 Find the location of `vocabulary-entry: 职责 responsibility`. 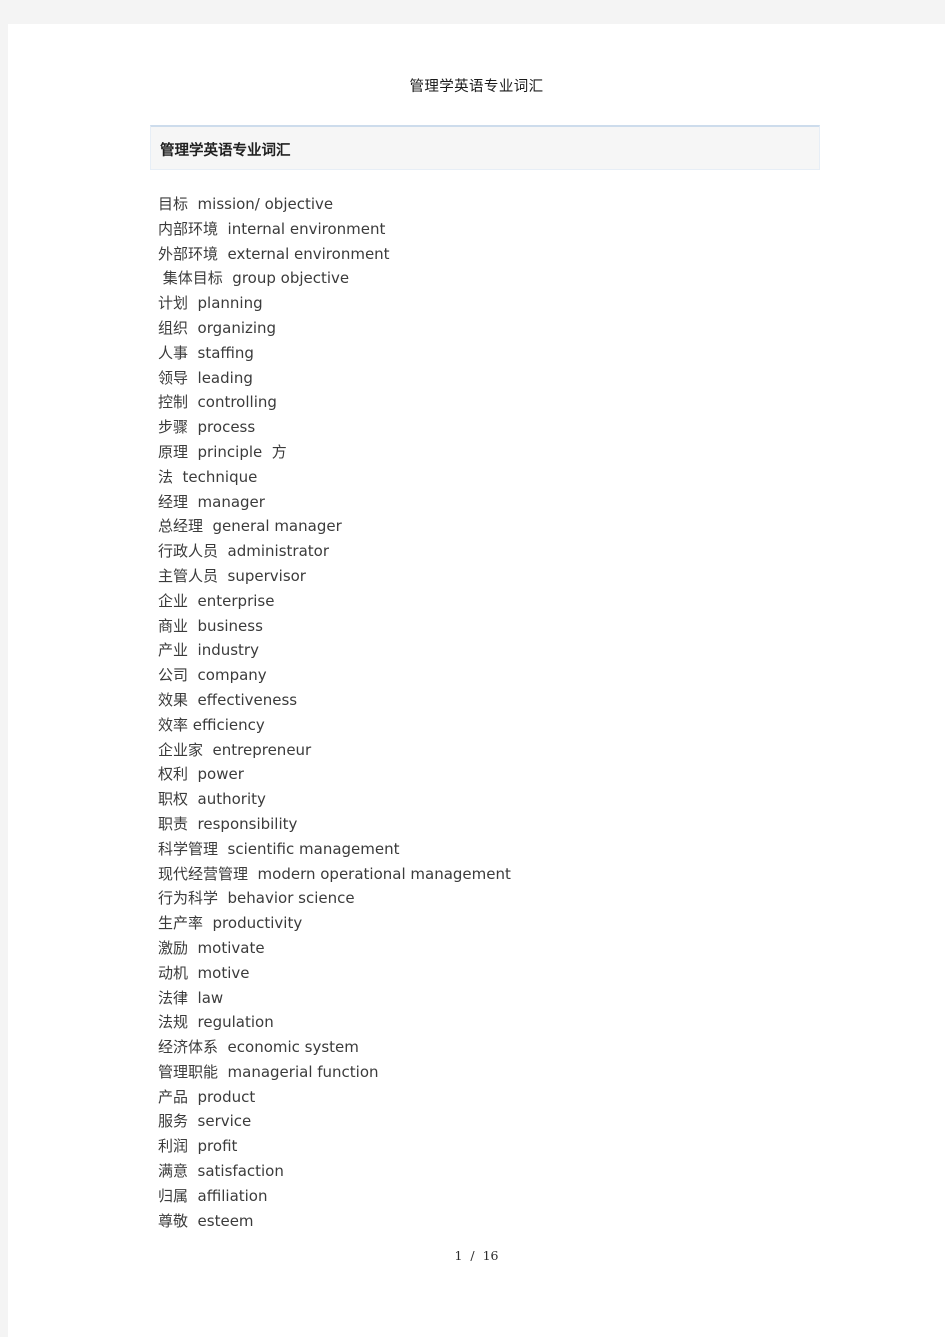

vocabulary-entry: 职责 responsibility is located at coordinates (228, 823).